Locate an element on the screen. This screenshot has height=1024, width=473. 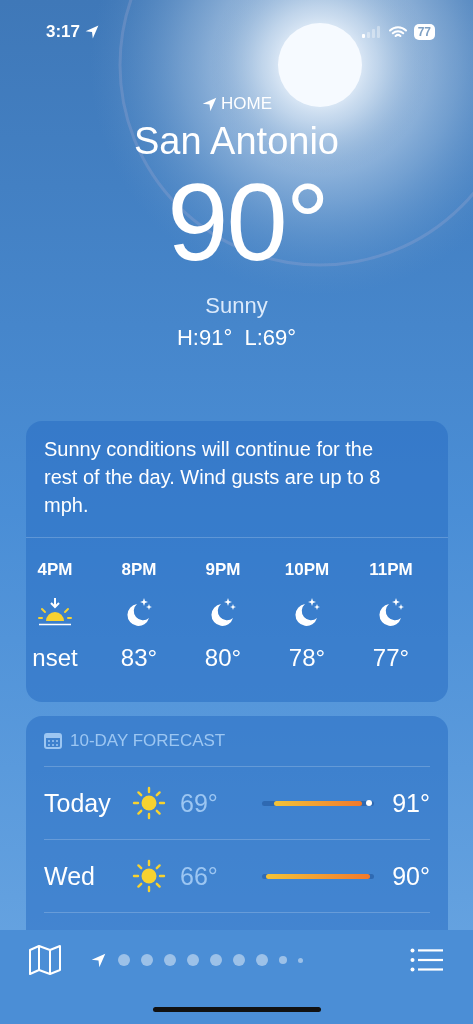
signal-icon is located at coordinates (371, 32).